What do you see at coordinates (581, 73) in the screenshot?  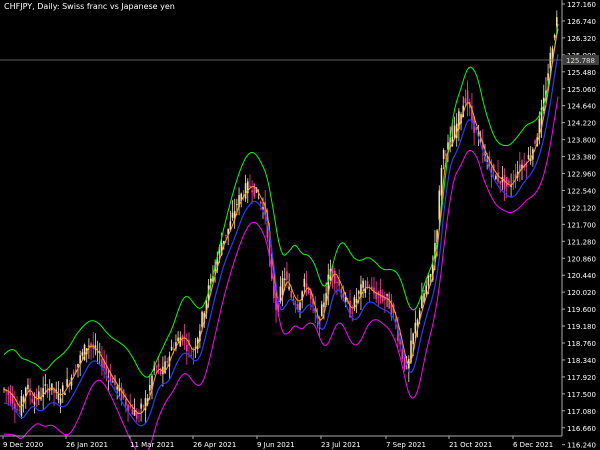 I see `price-tick-label: 125.480` at bounding box center [581, 73].